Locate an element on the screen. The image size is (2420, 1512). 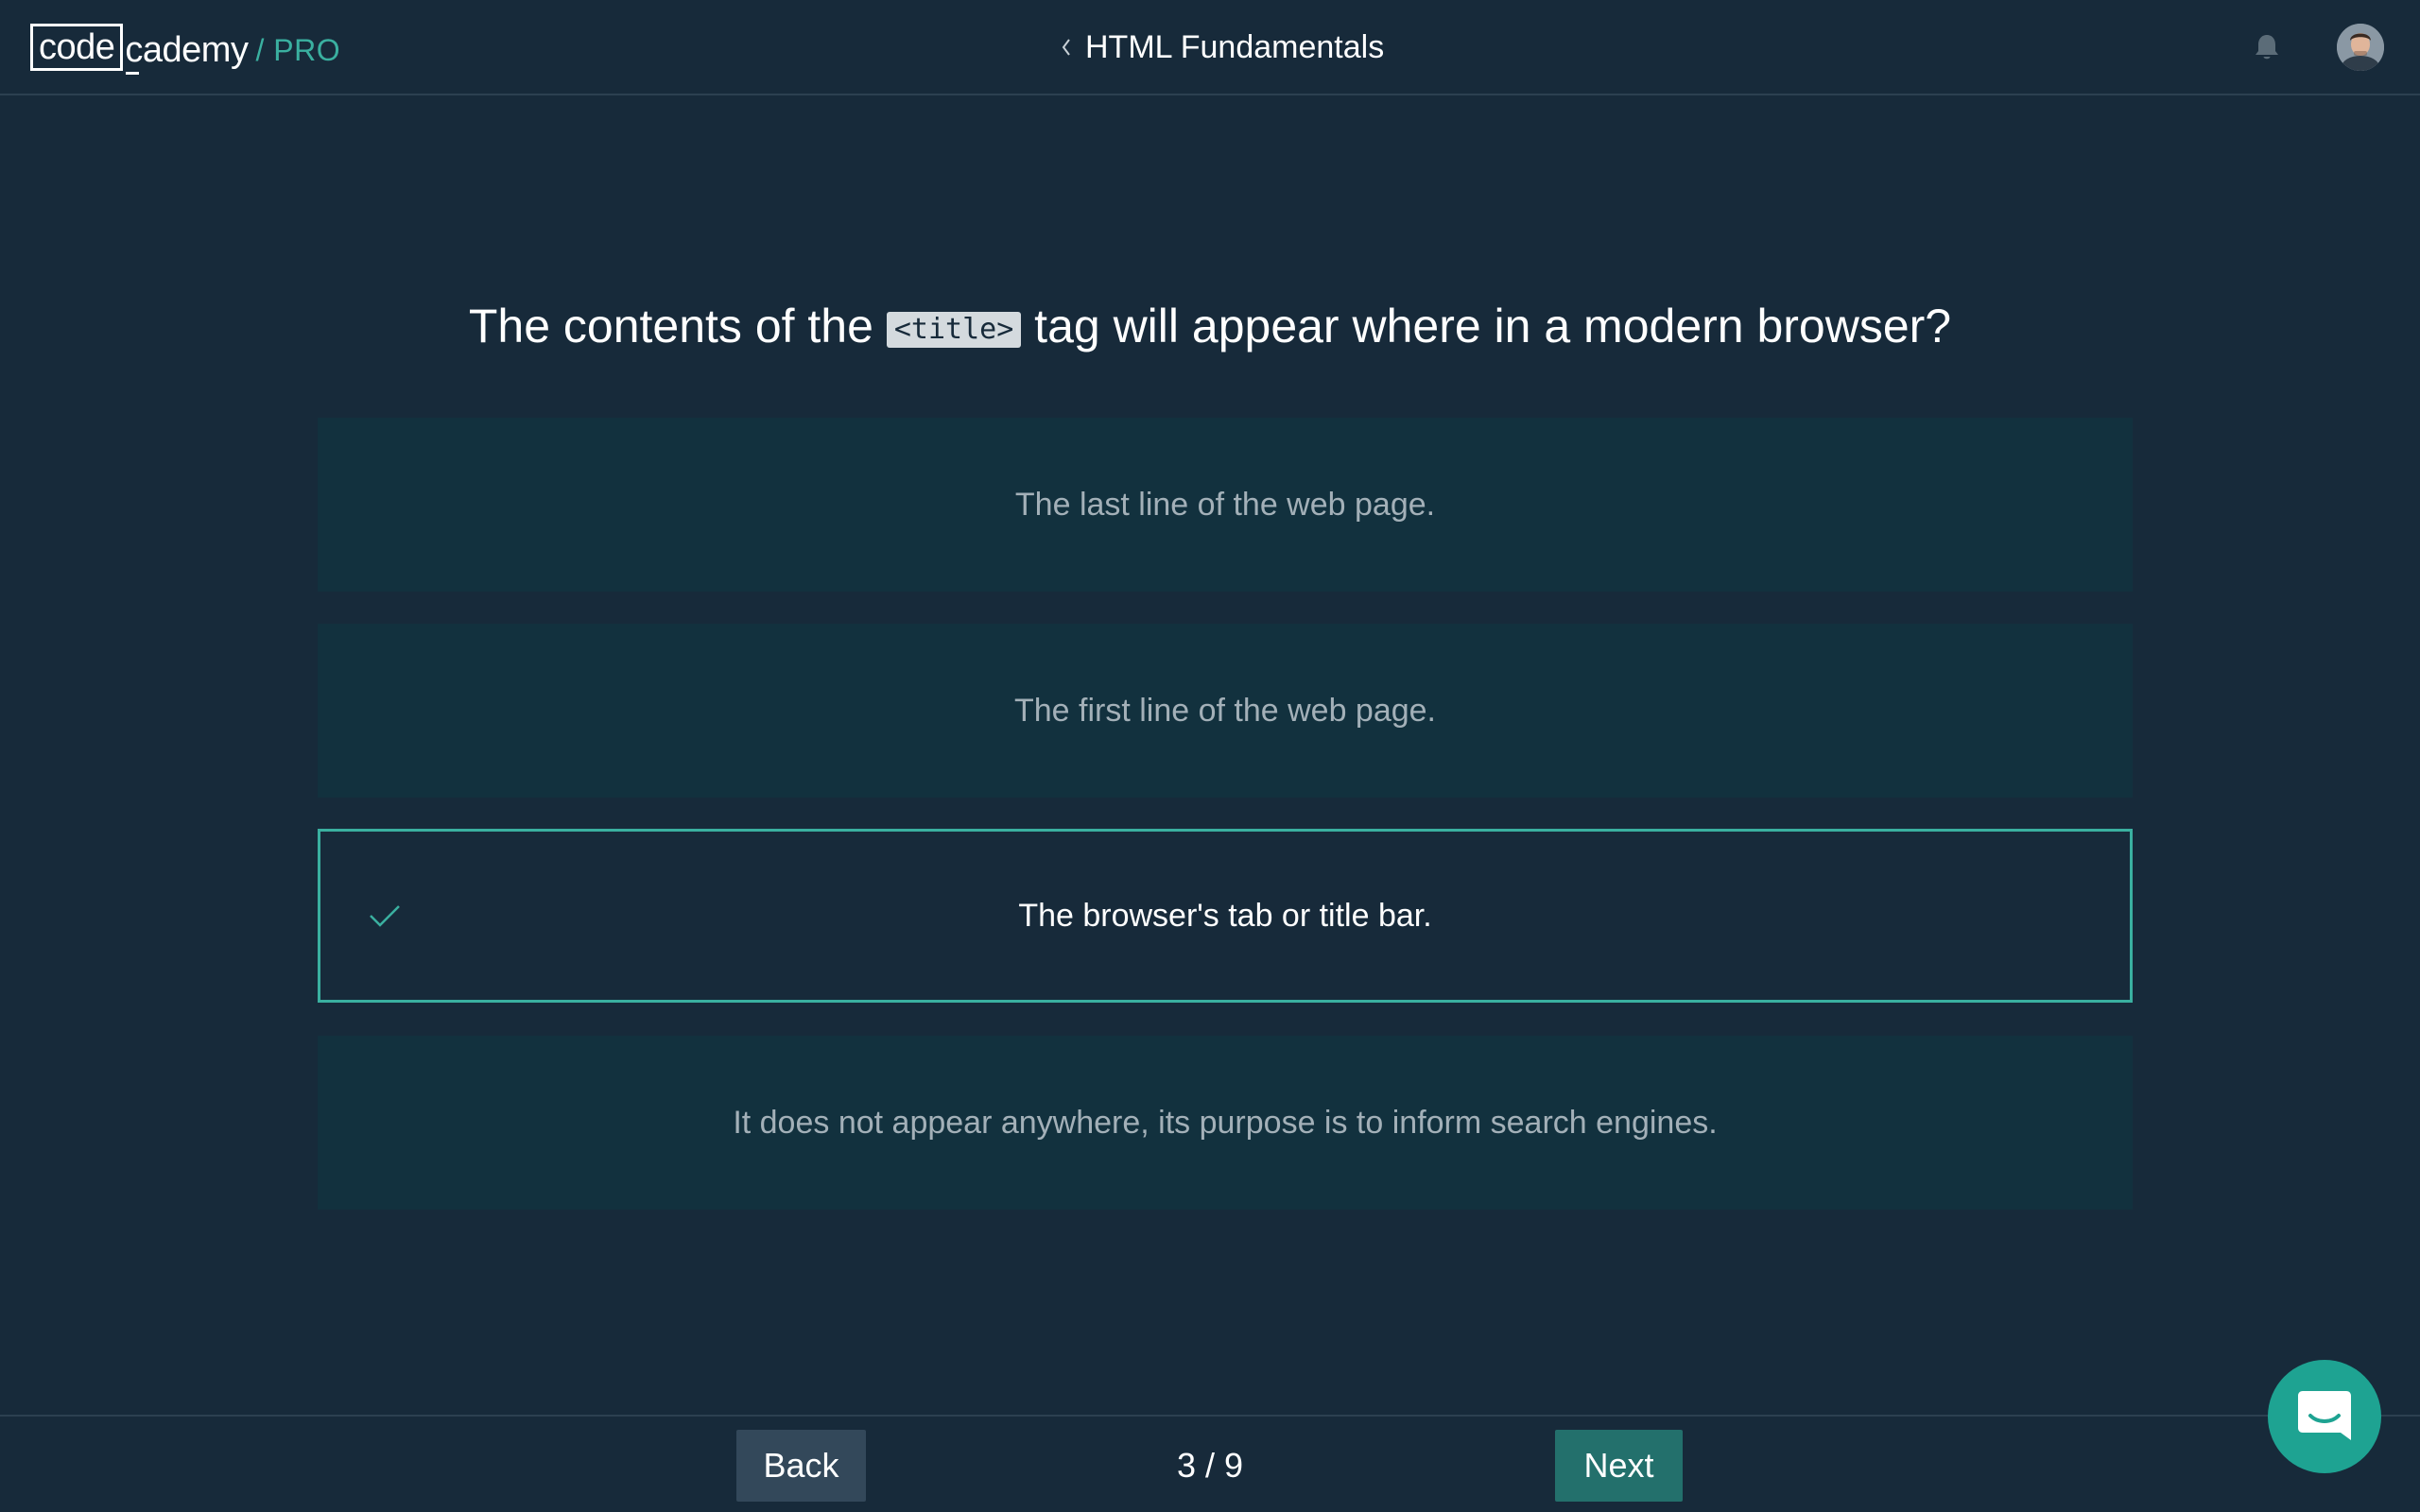
user-avatar is located at coordinates (2360, 47).